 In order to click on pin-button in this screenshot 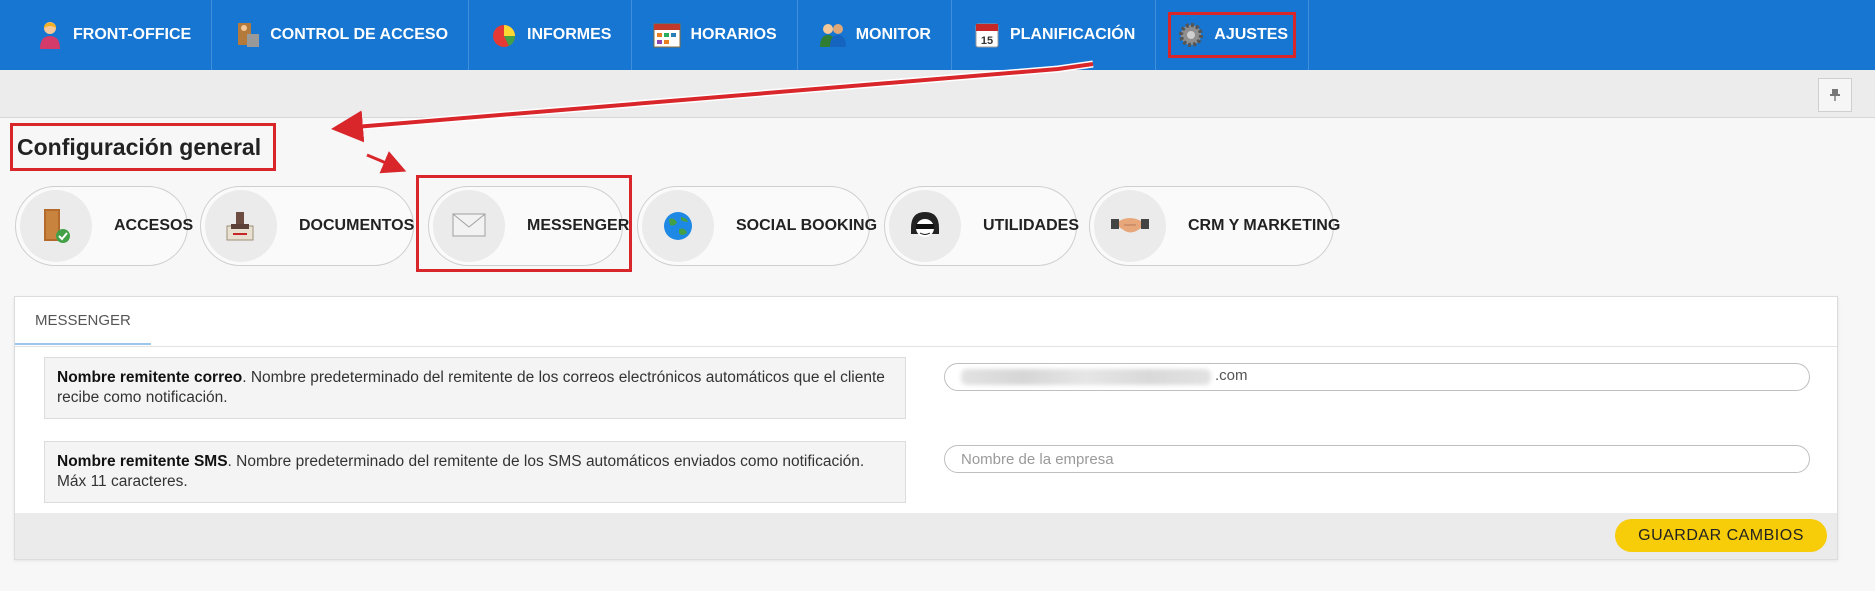, I will do `click(1835, 95)`.